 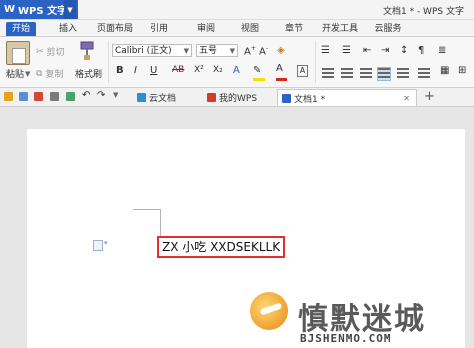 What do you see at coordinates (302, 71) in the screenshot?
I see `char-border-icon: A` at bounding box center [302, 71].